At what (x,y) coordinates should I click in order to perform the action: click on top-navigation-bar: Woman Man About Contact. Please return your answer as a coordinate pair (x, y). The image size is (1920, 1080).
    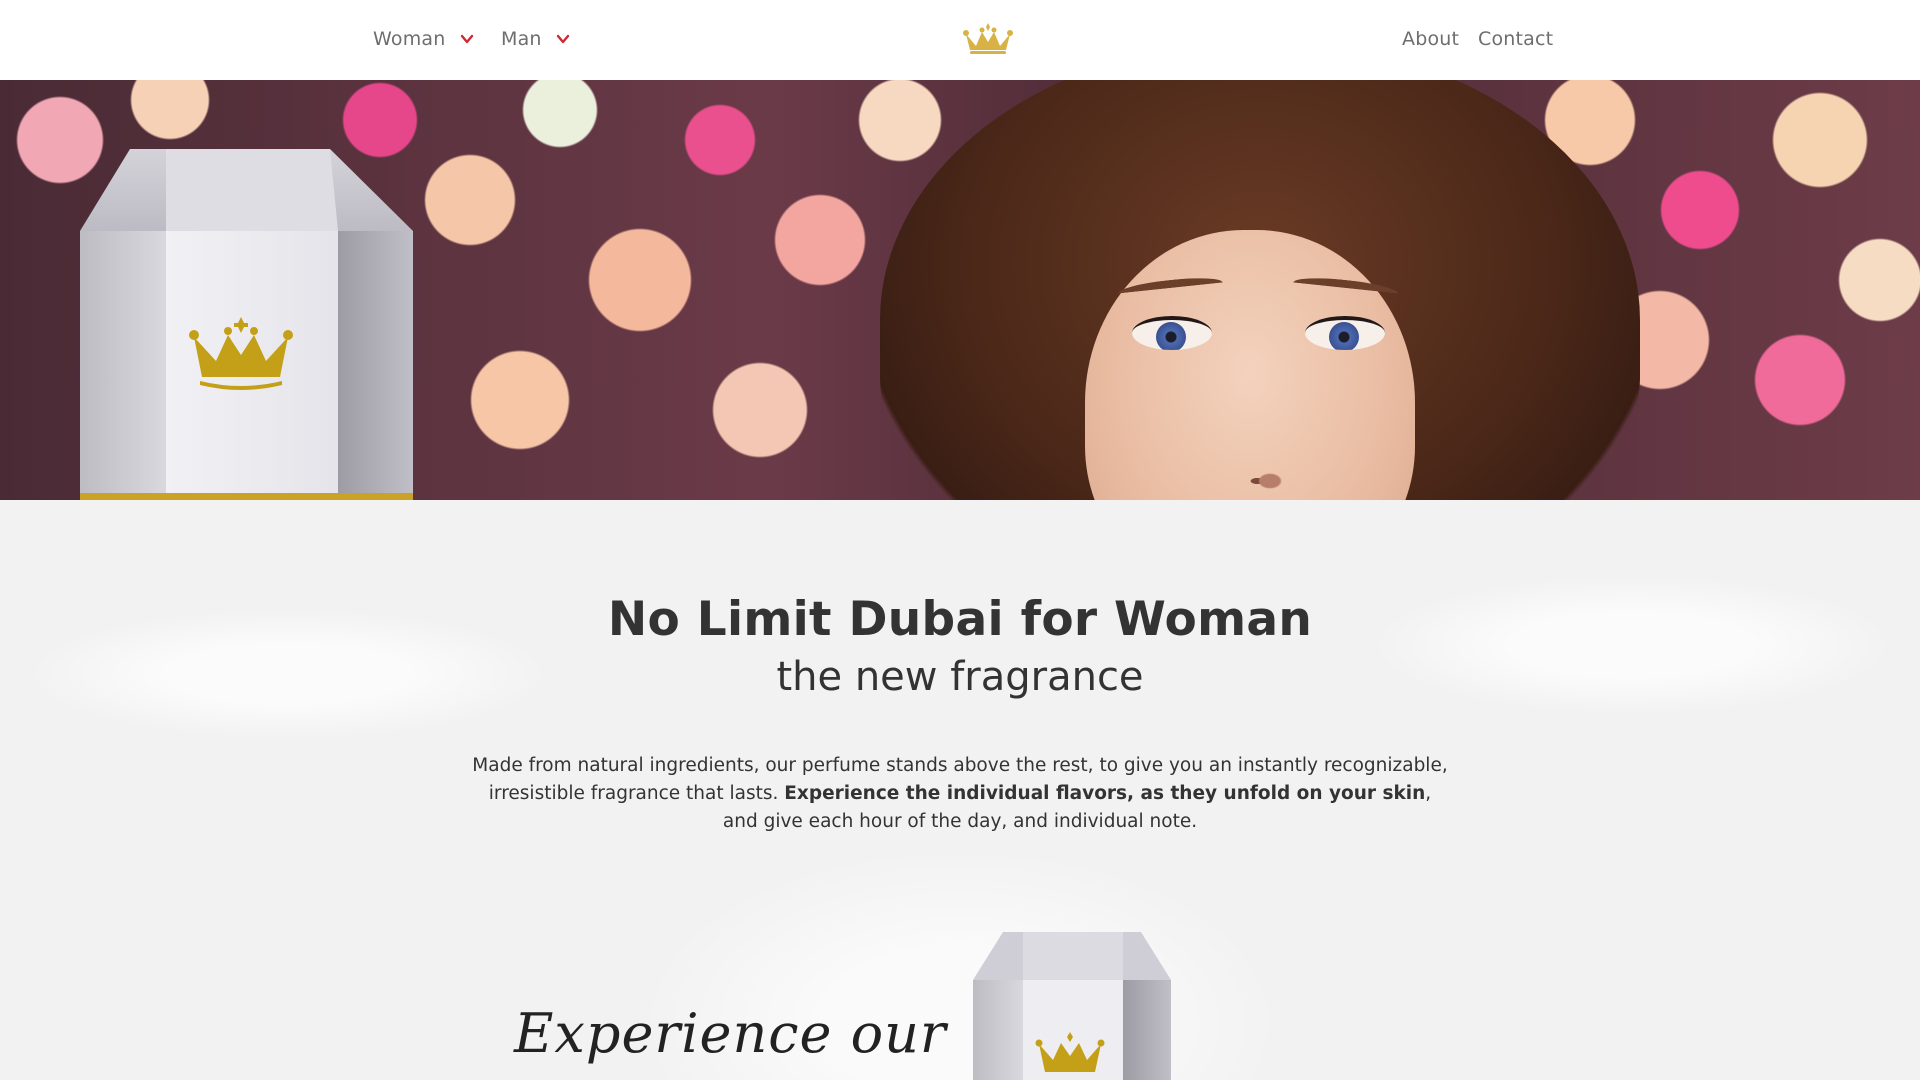
    Looking at the image, I should click on (960, 40).